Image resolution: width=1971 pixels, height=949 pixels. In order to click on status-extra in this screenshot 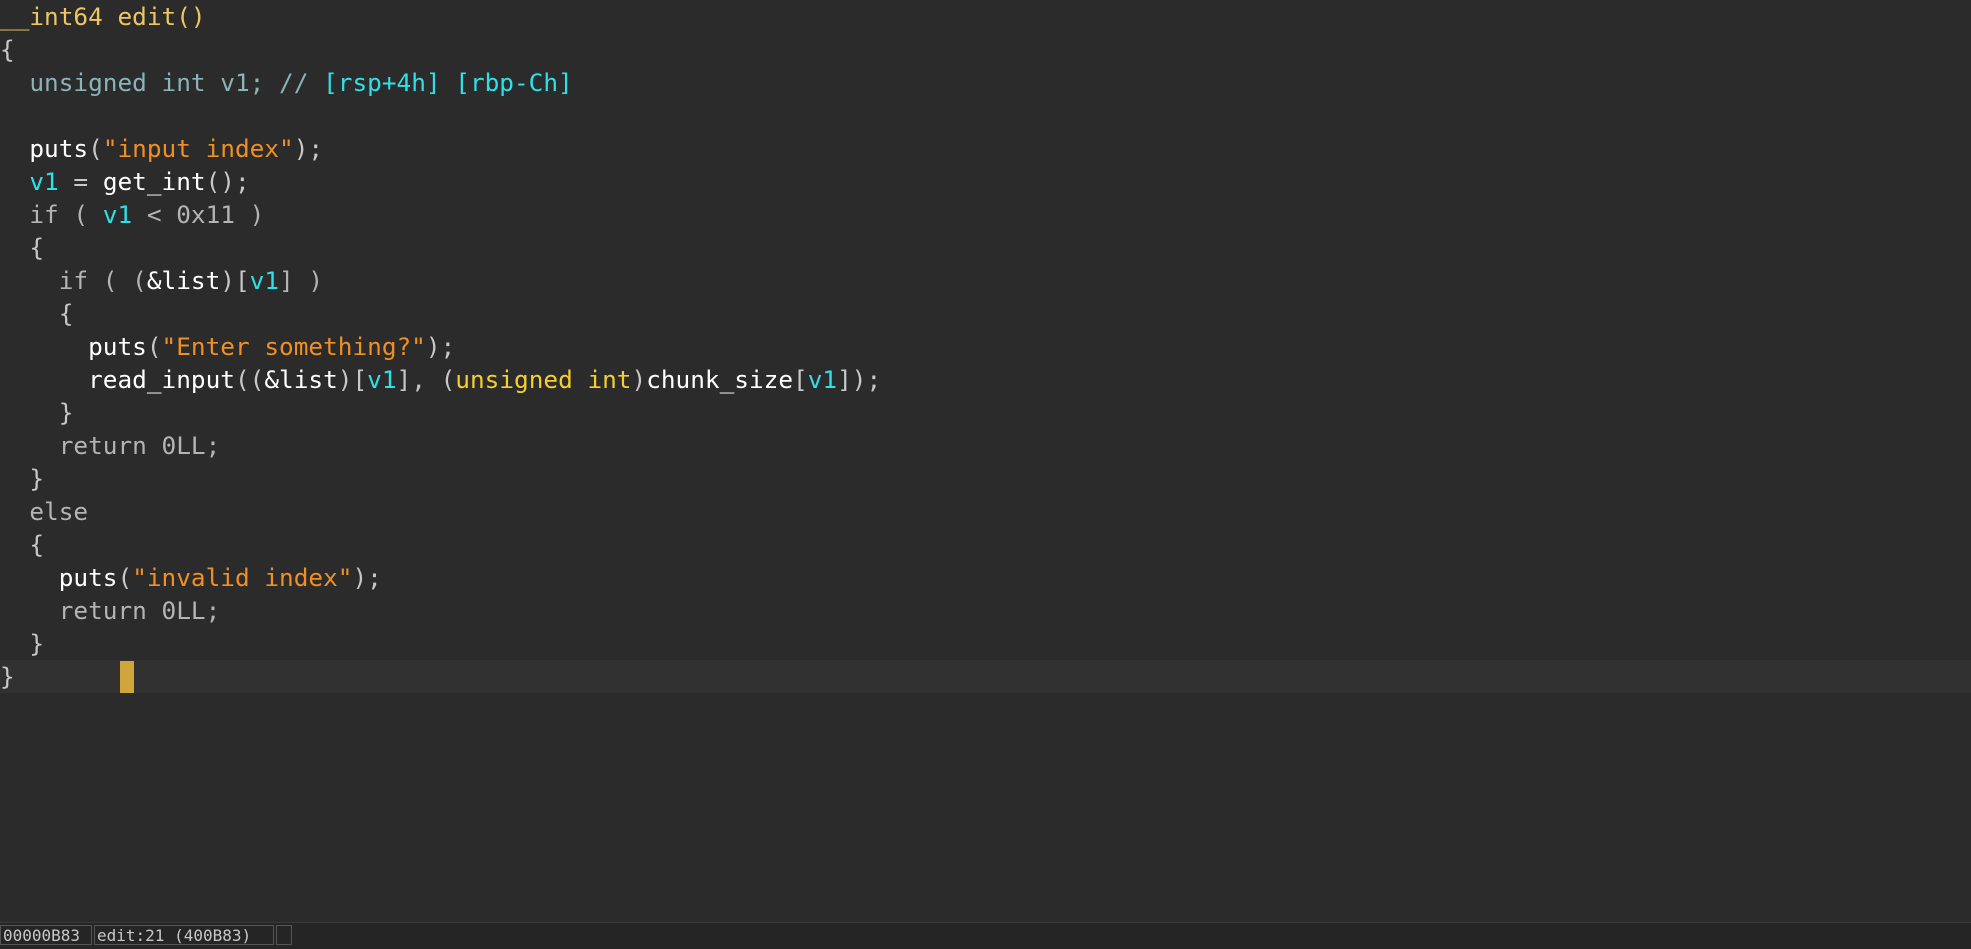, I will do `click(284, 935)`.